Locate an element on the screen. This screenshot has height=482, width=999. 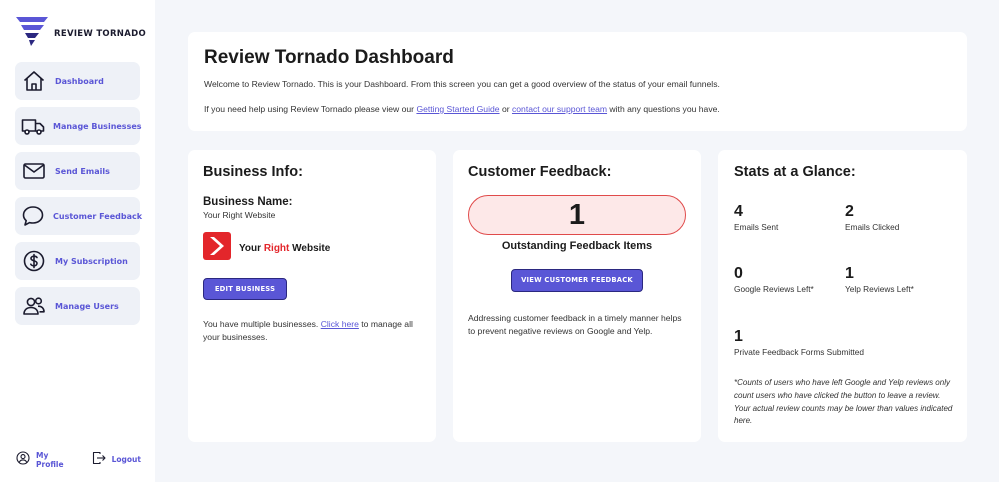
view-feedback-button-wrap: VIEW CUSTOMER FEEDBACK is located at coordinates (577, 279).